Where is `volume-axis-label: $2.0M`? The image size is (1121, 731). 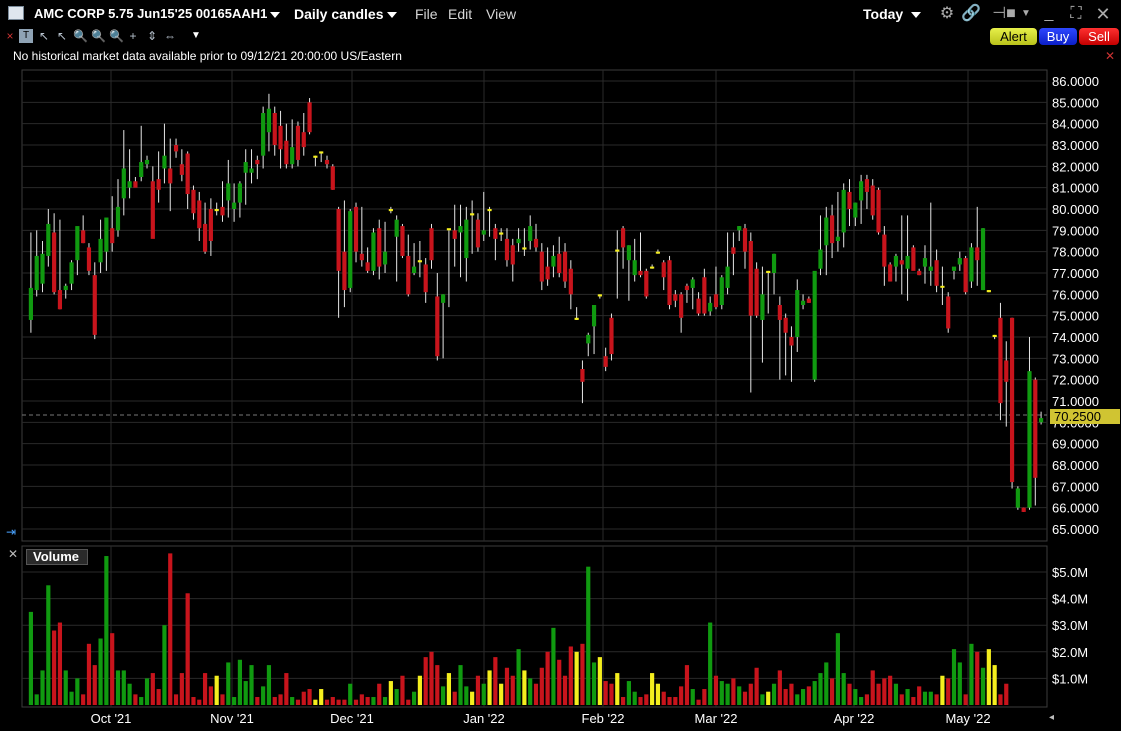 volume-axis-label: $2.0M is located at coordinates (1070, 652).